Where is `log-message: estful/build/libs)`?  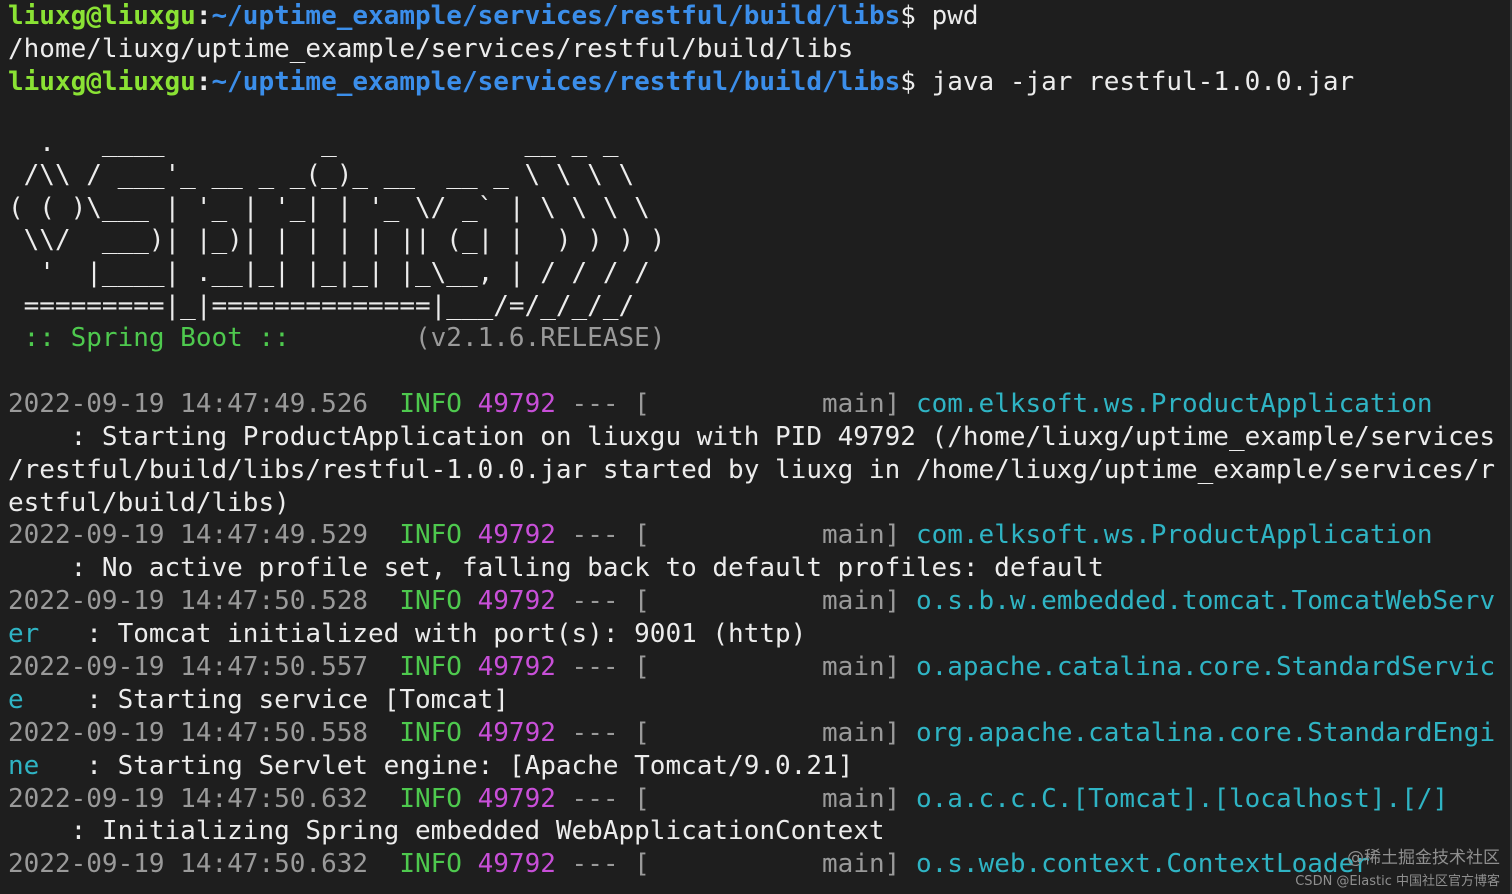
log-message: estful/build/libs) is located at coordinates (149, 502).